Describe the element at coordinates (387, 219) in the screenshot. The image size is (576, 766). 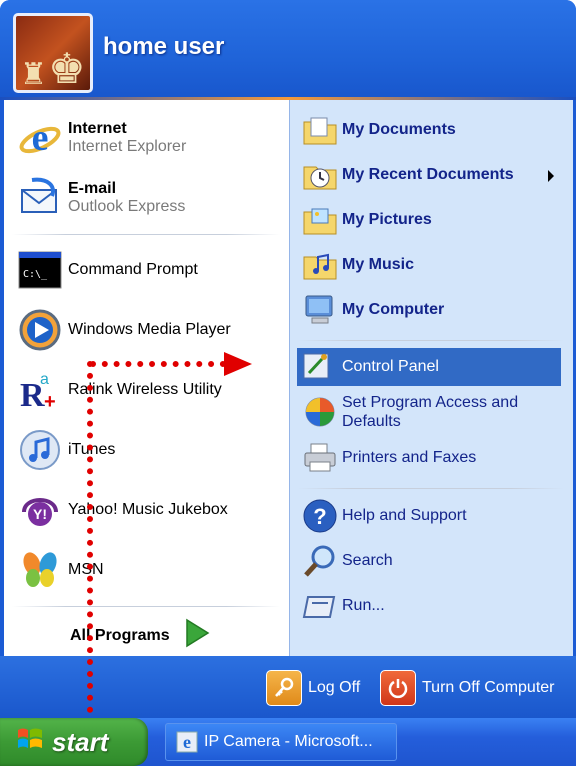
I see `my-pictures-label: My Pictures` at that location.